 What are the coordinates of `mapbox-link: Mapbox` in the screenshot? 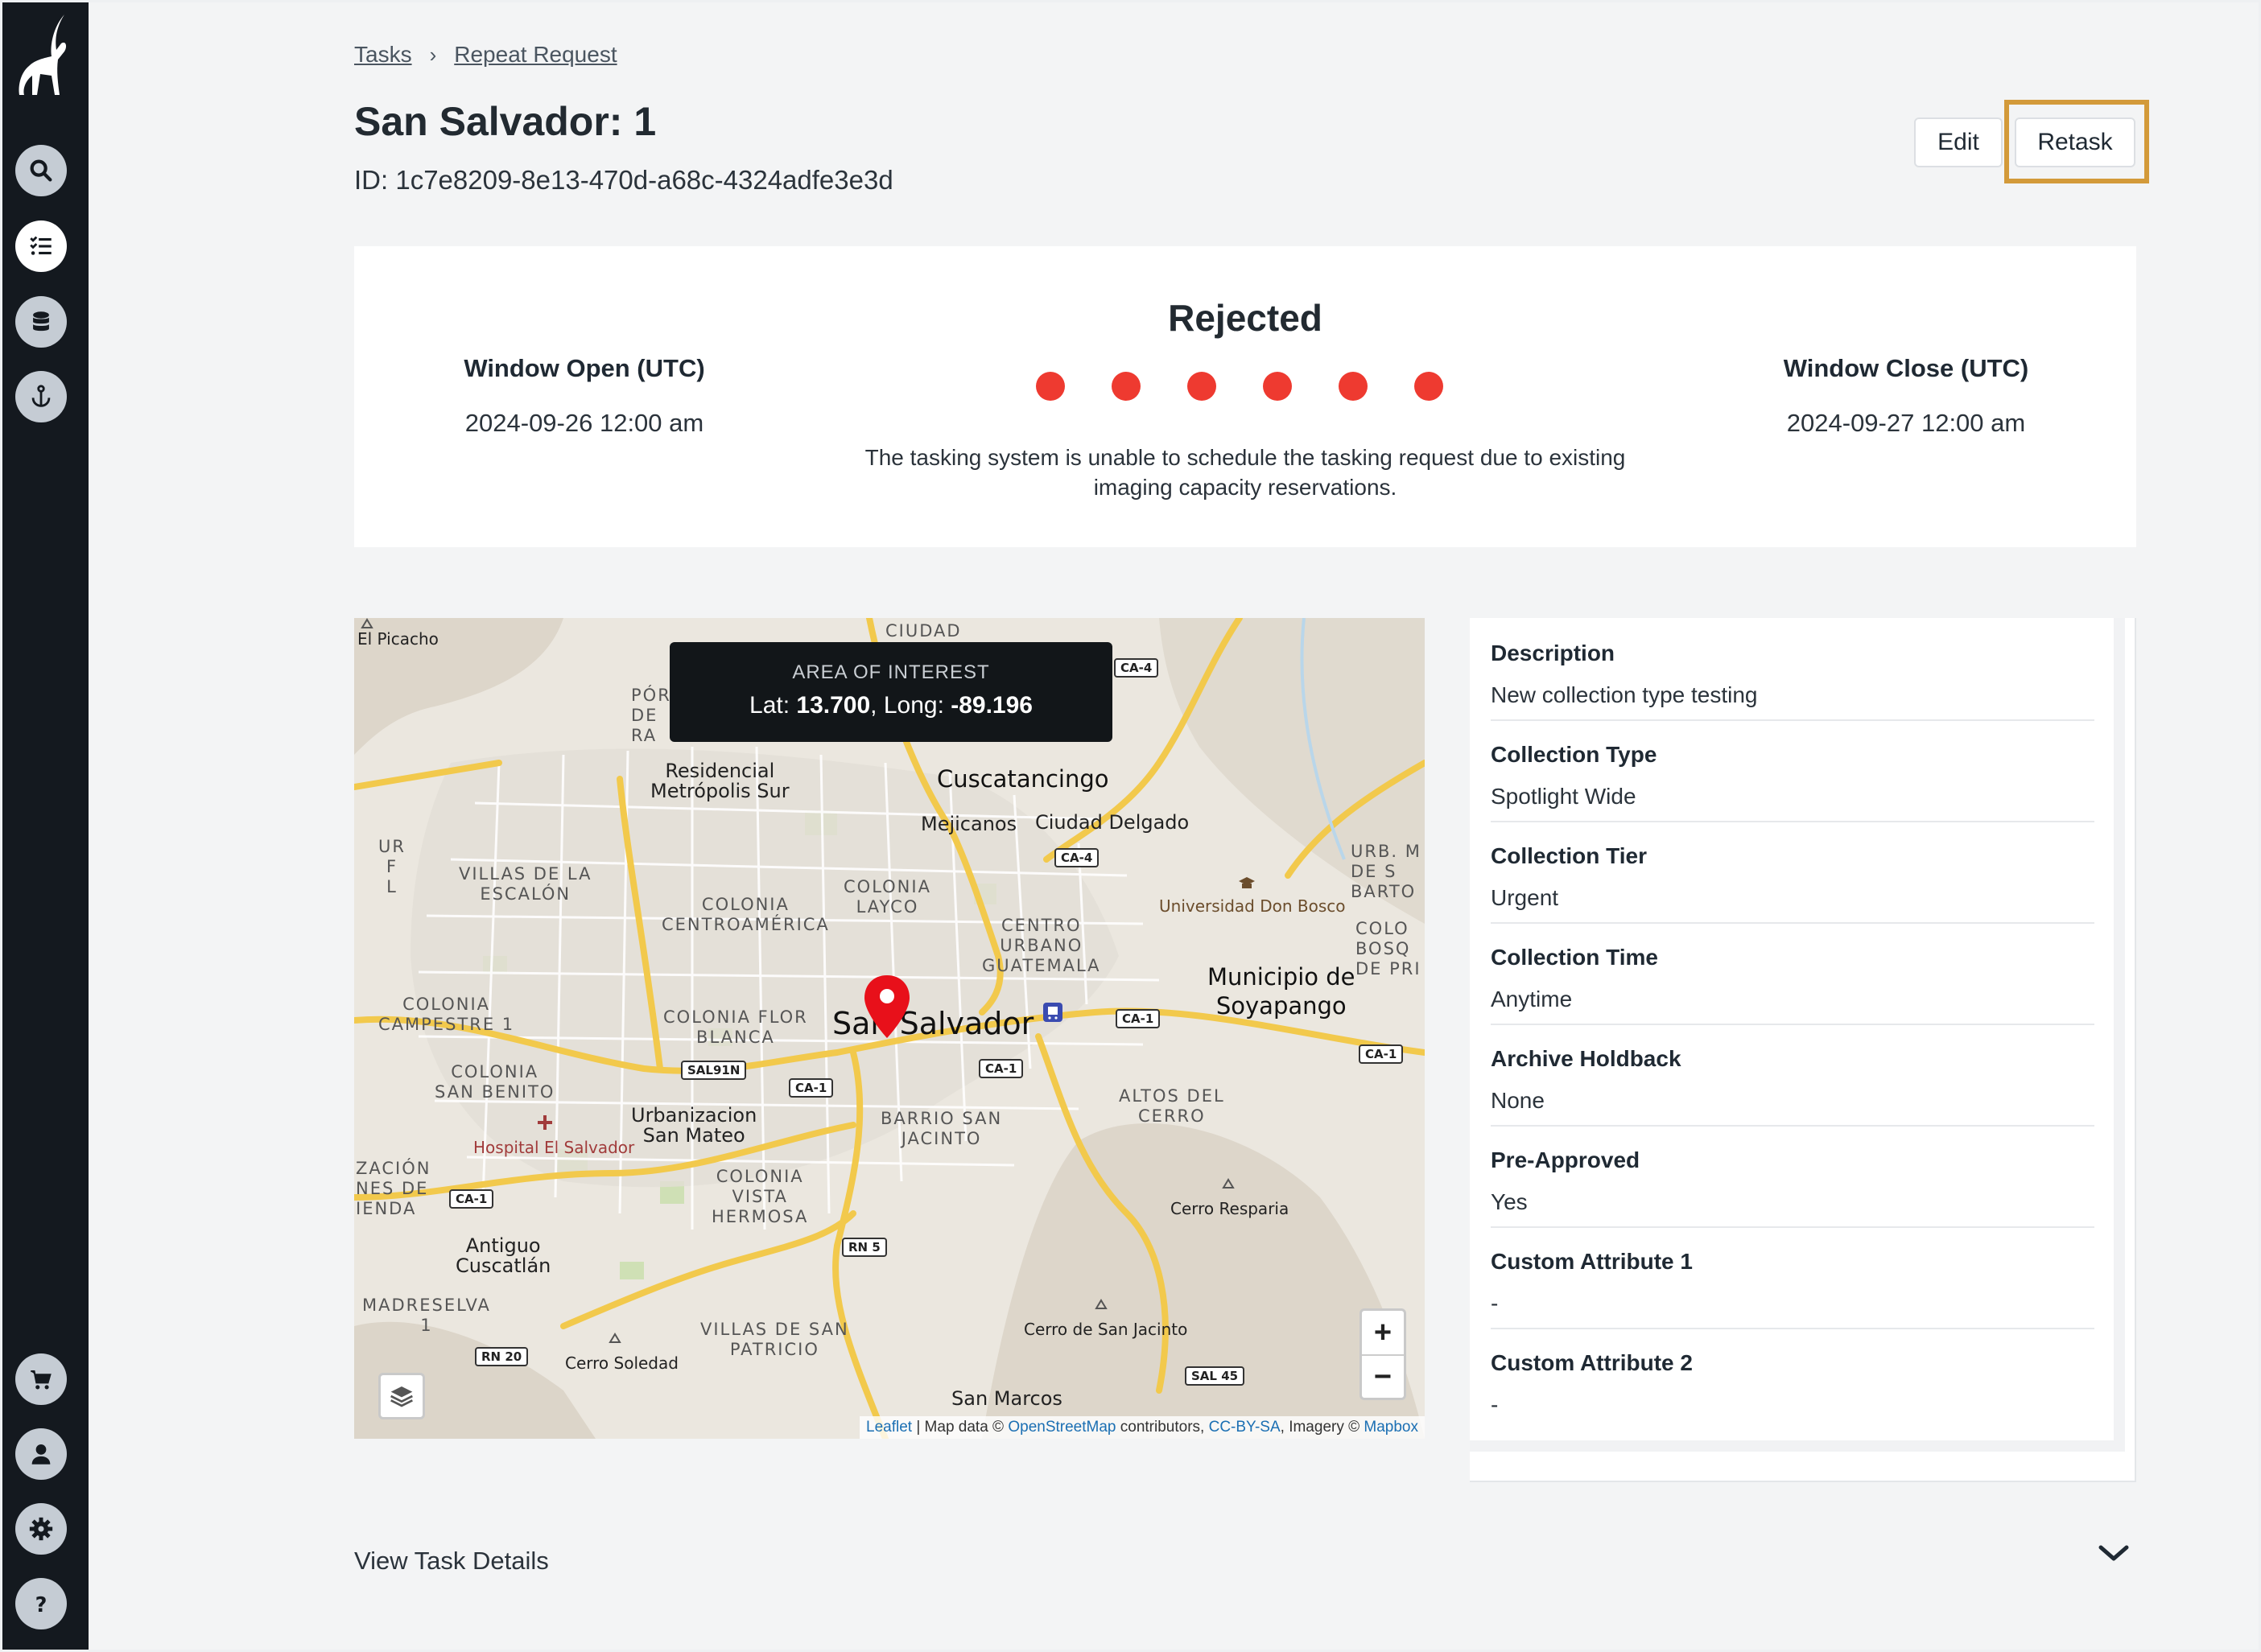 It's located at (1391, 1427).